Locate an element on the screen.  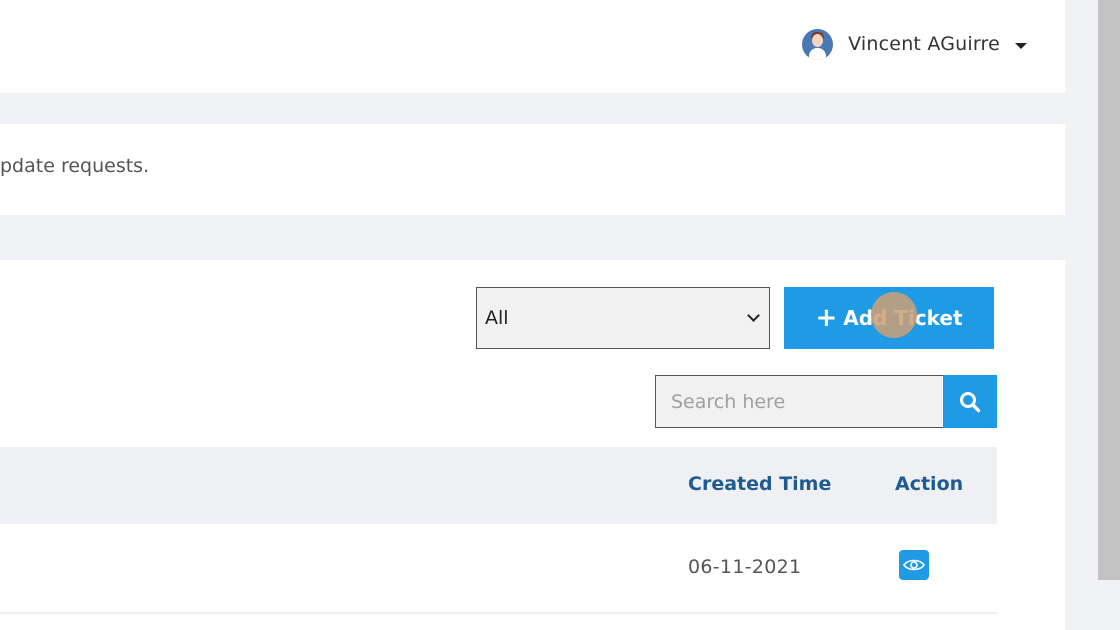
add-ticket-label: Add Ticket is located at coordinates (903, 318).